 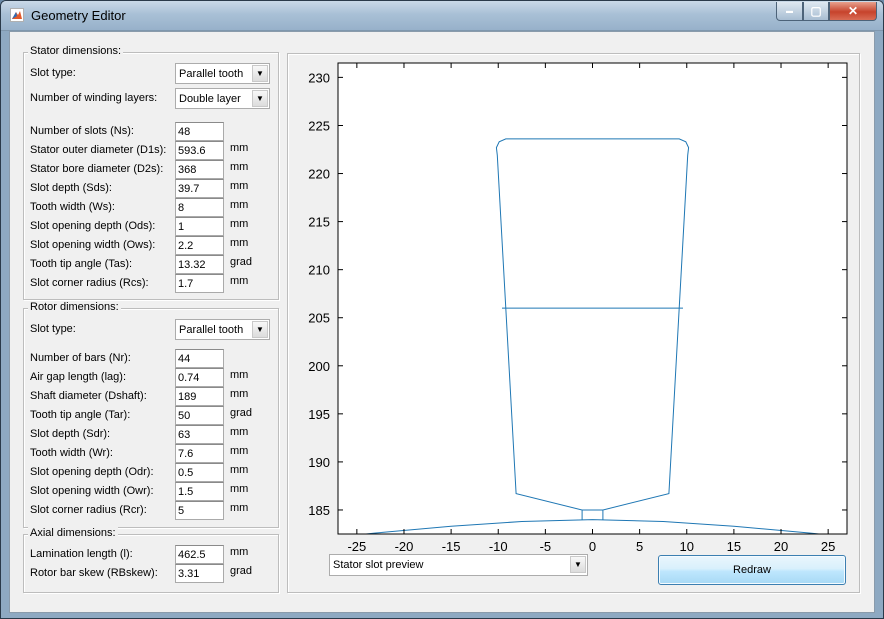 I want to click on x-tick-label: -20, so click(x=404, y=546).